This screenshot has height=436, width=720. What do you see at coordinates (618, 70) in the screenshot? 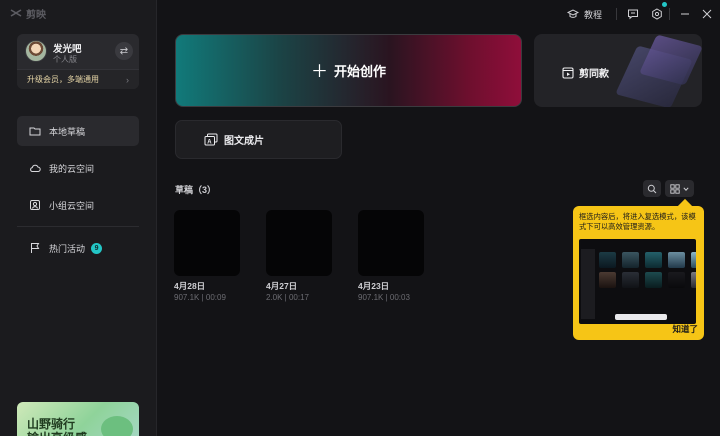
I see `template-card: 剪同款` at bounding box center [618, 70].